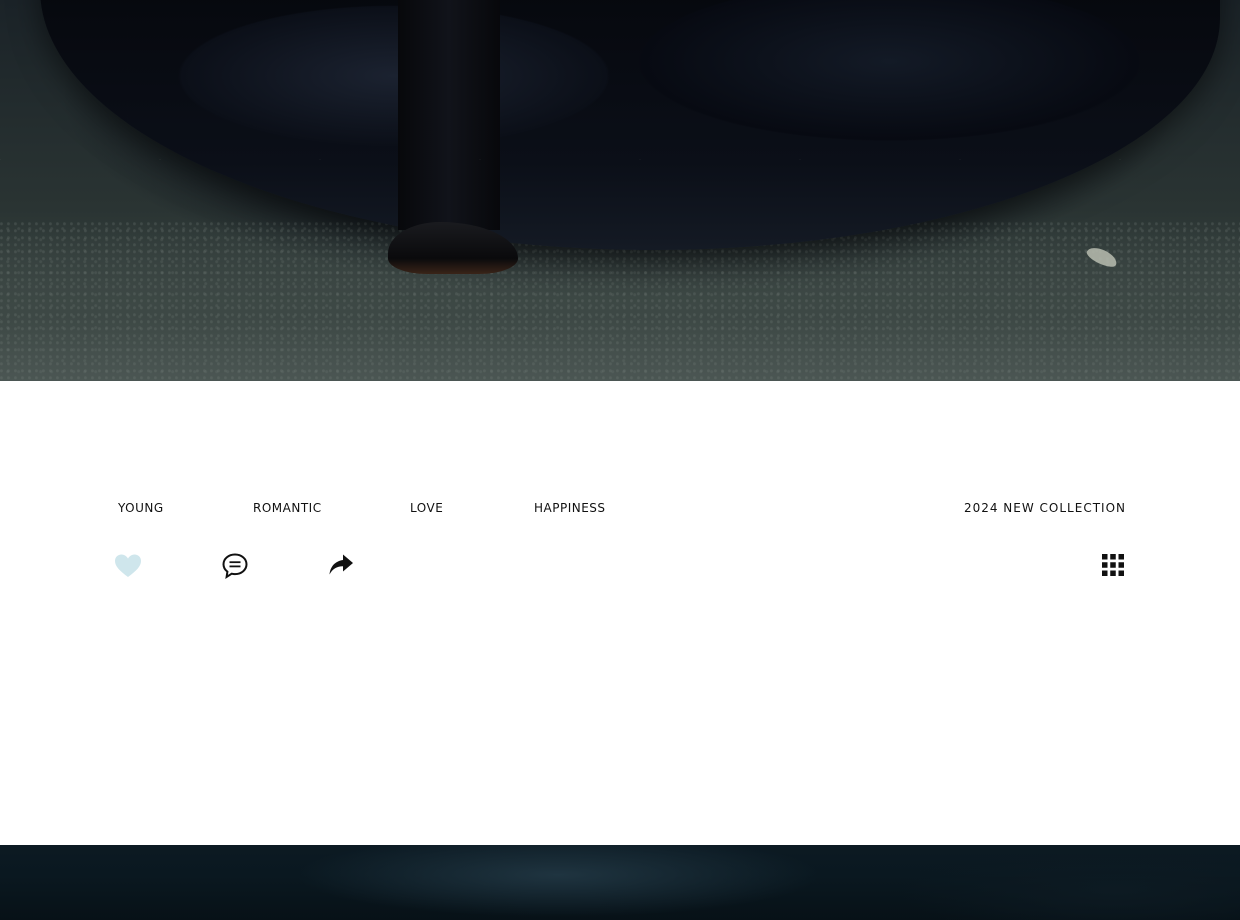 The height and width of the screenshot is (920, 1240). I want to click on watermark-pattern, so click(620, 882).